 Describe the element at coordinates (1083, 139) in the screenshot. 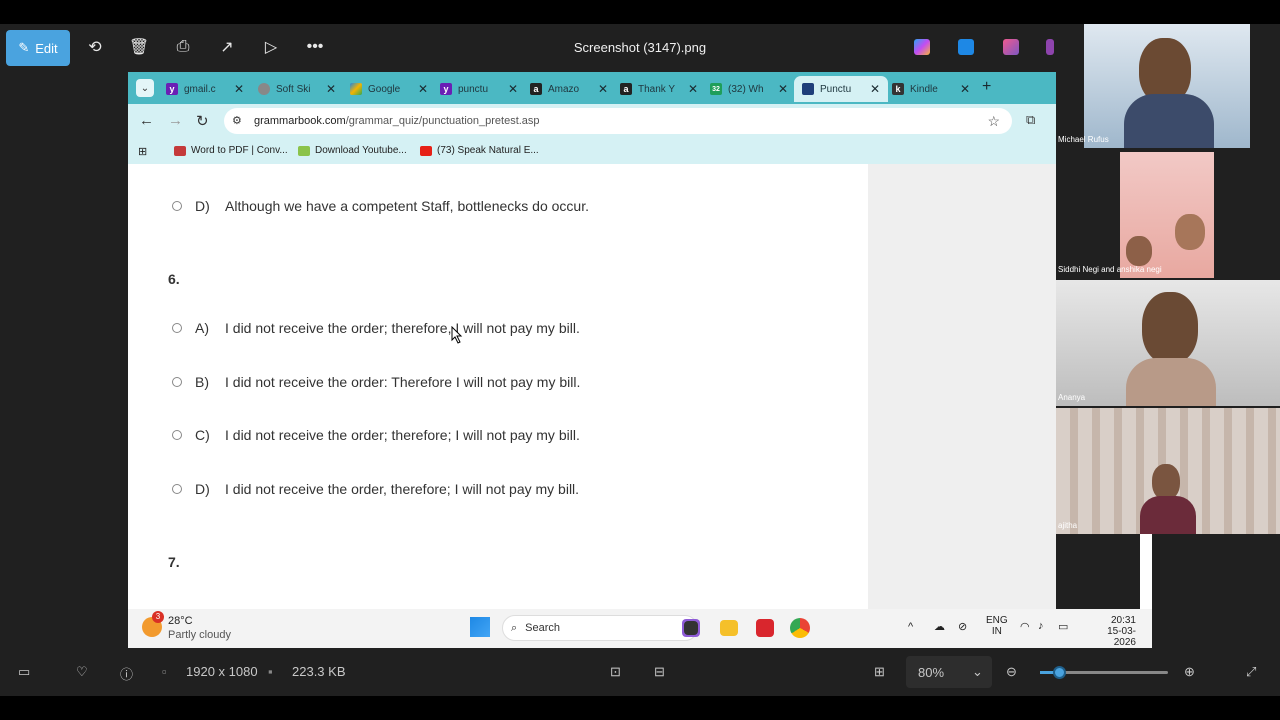

I see `participant-name: Michael Rufus` at that location.